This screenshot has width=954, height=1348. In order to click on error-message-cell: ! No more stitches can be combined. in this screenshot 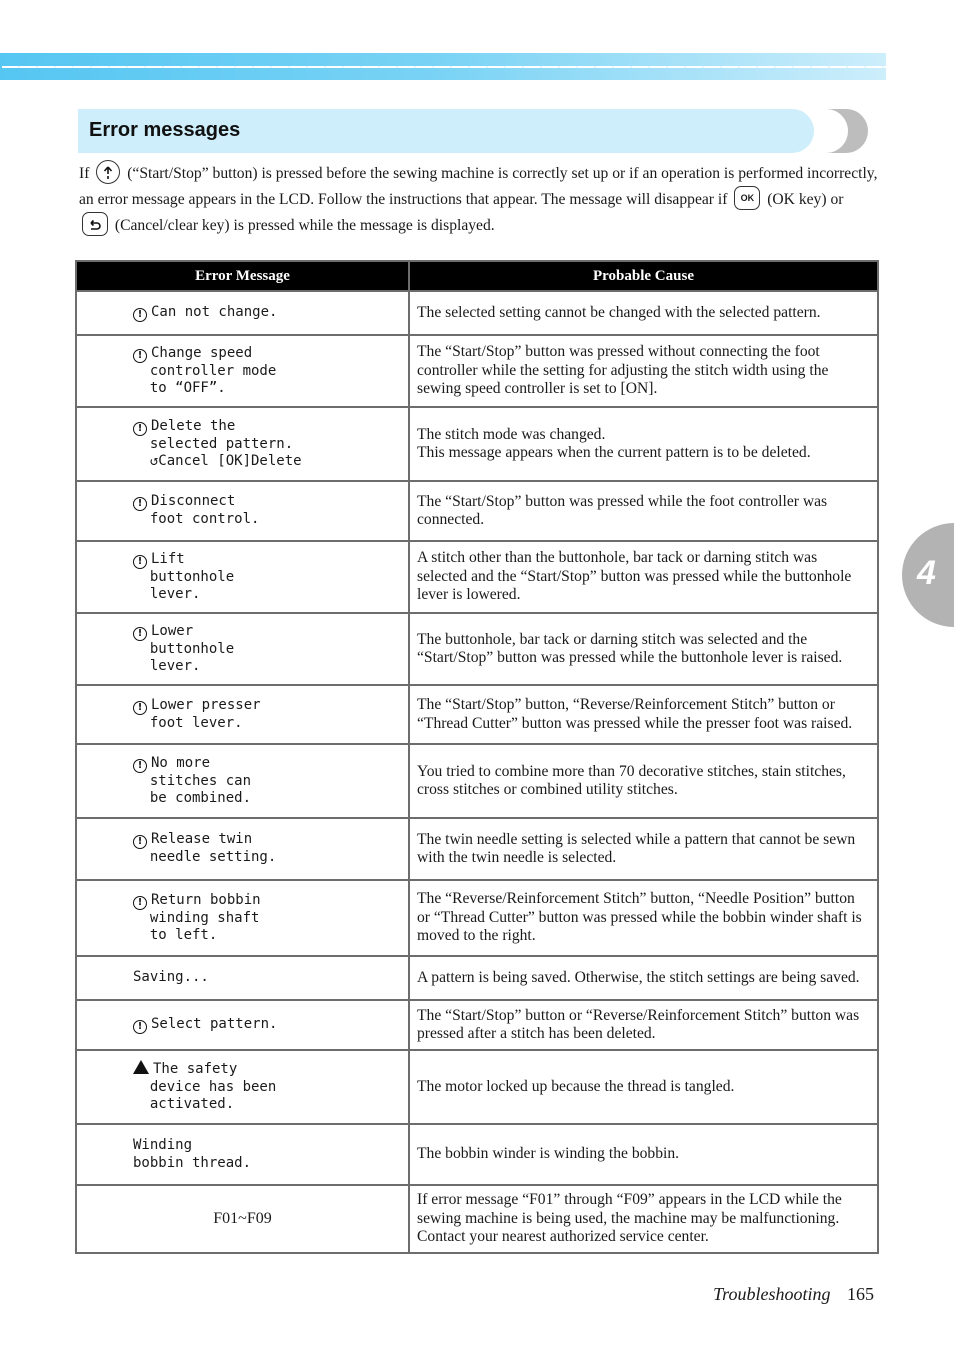, I will do `click(242, 781)`.